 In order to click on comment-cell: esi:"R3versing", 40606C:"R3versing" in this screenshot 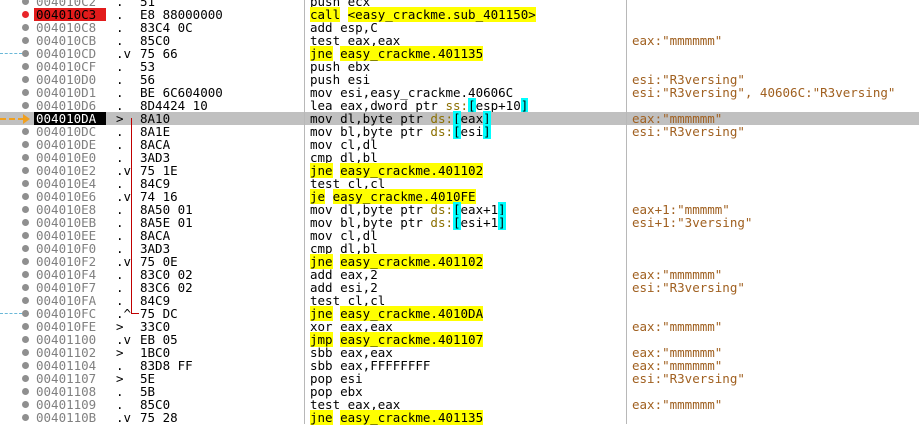, I will do `click(763, 92)`.